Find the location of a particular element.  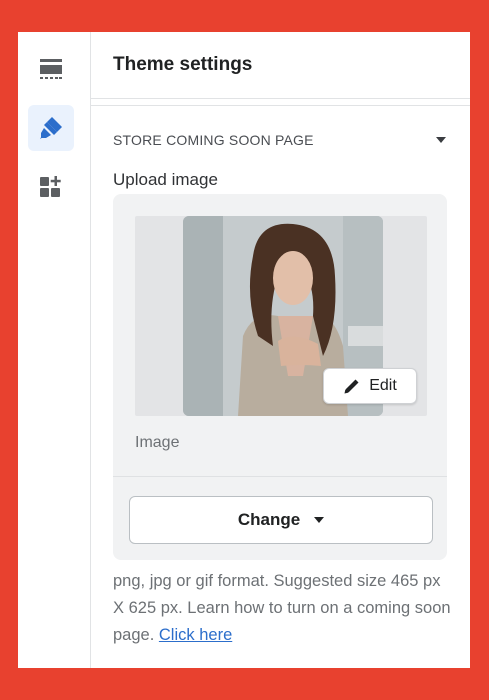

upload-image-label: Upload image is located at coordinates (165, 179).